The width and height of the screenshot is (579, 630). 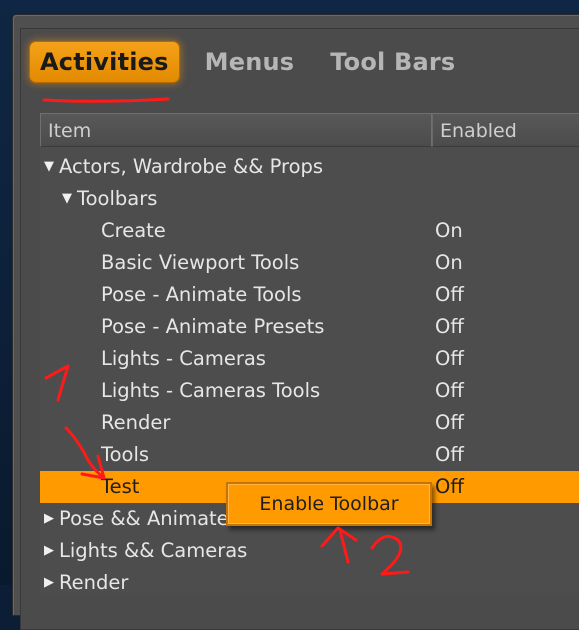 What do you see at coordinates (153, 550) in the screenshot?
I see `row-label: Lights && Cameras` at bounding box center [153, 550].